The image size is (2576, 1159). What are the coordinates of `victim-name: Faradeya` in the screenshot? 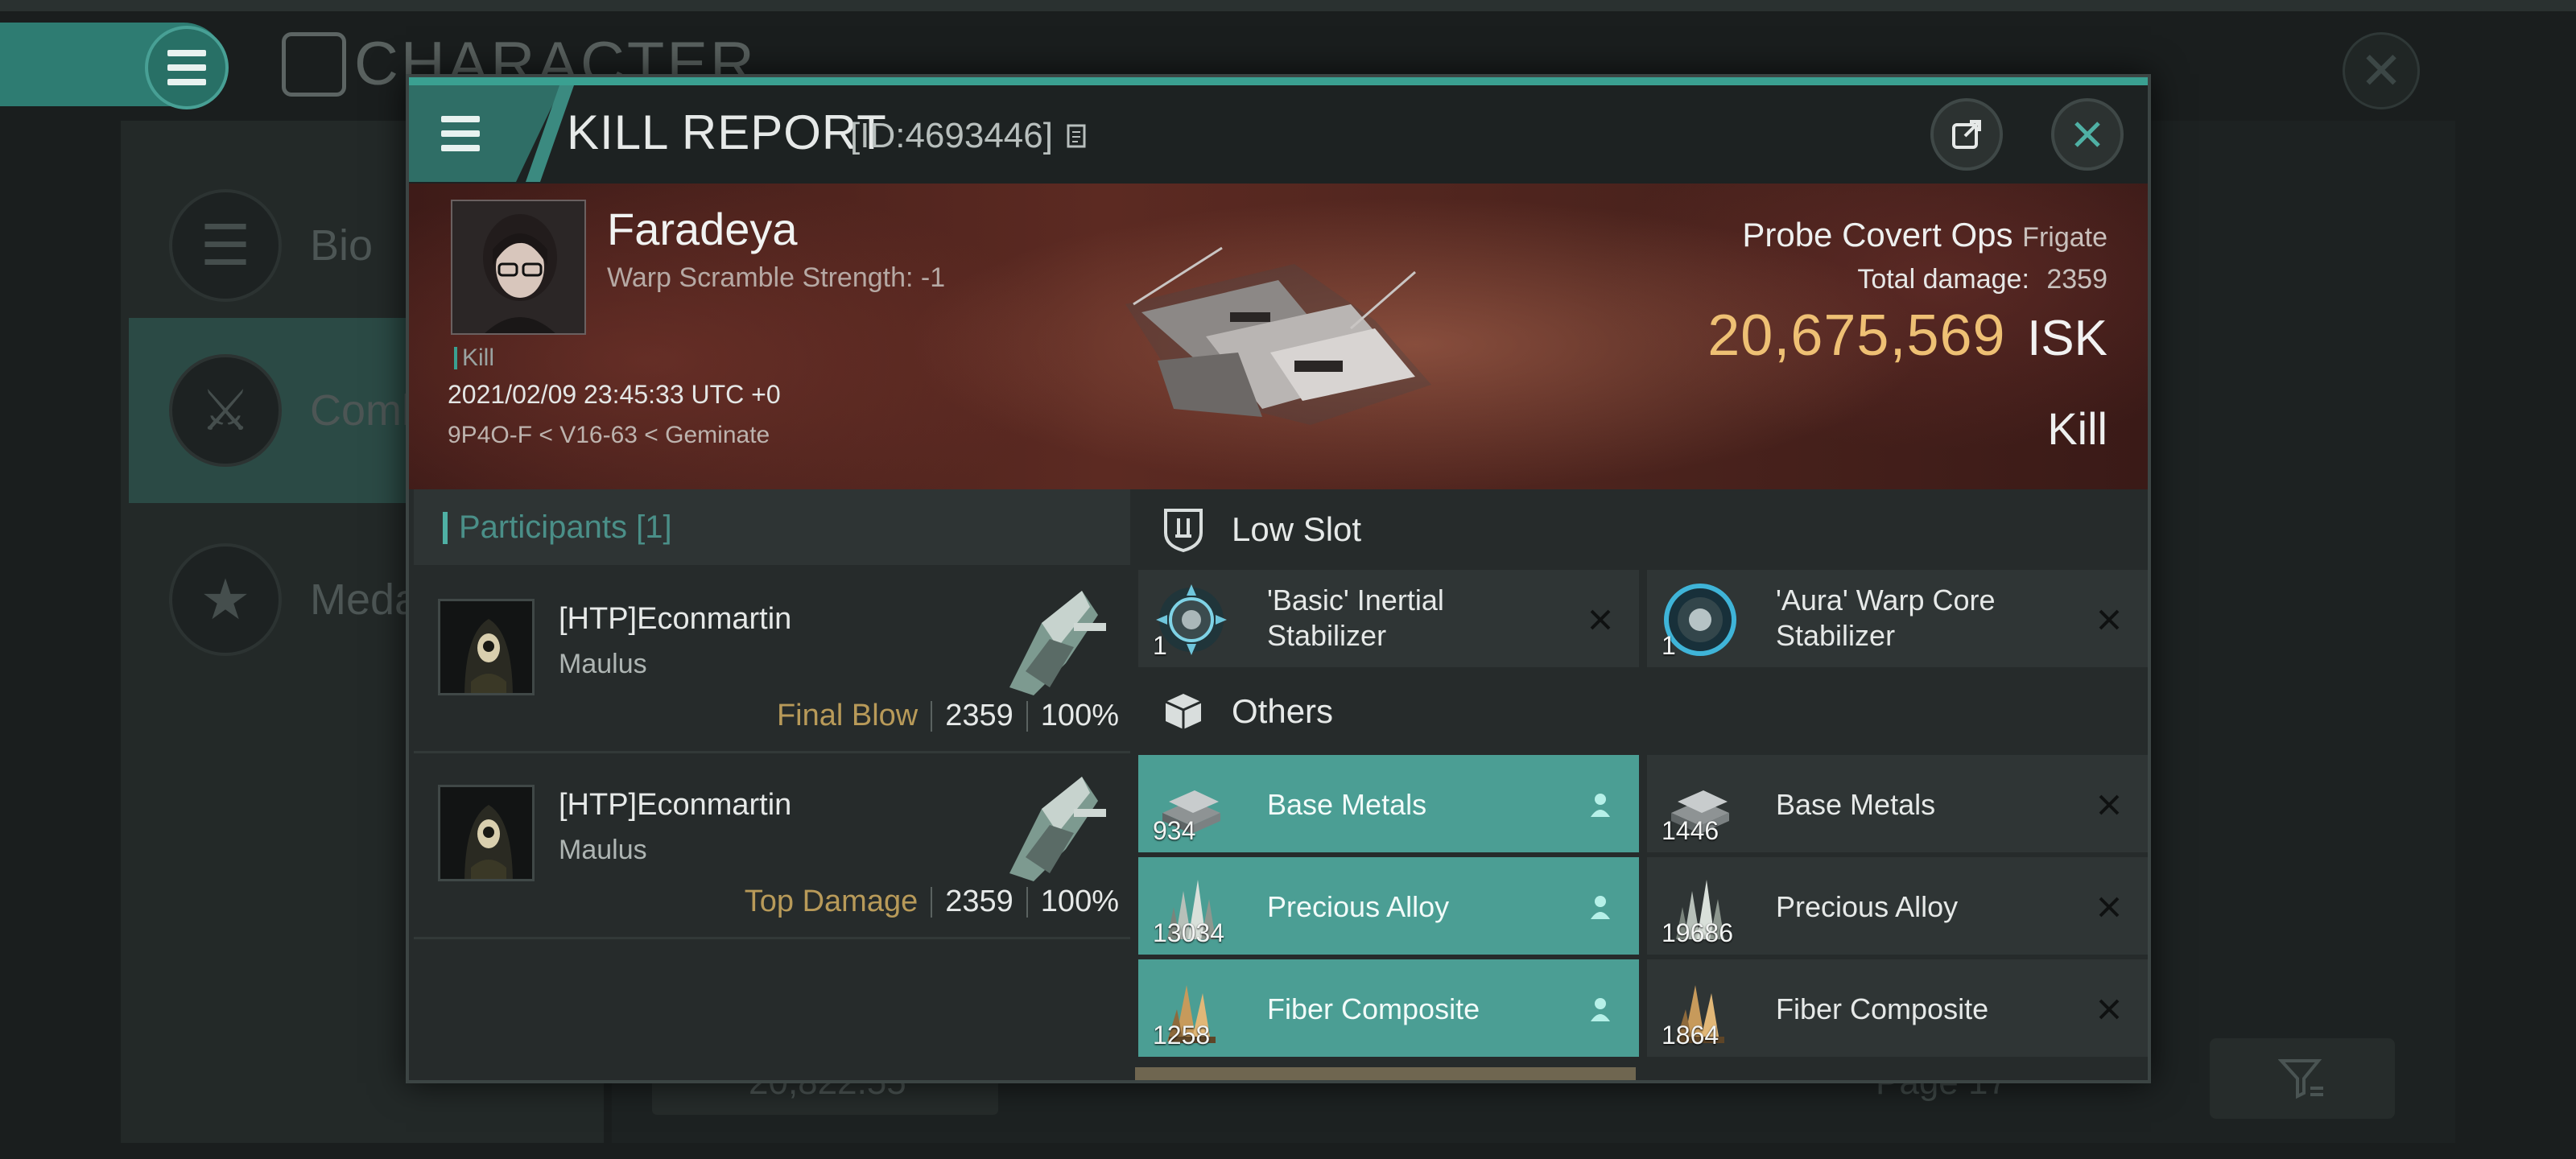 It's located at (702, 229).